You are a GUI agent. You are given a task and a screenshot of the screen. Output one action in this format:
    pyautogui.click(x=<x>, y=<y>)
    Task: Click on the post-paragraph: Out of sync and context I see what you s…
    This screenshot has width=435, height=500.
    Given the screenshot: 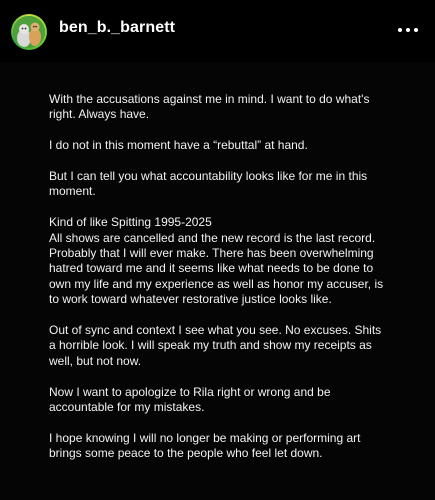 What is the action you would take?
    pyautogui.click(x=215, y=345)
    